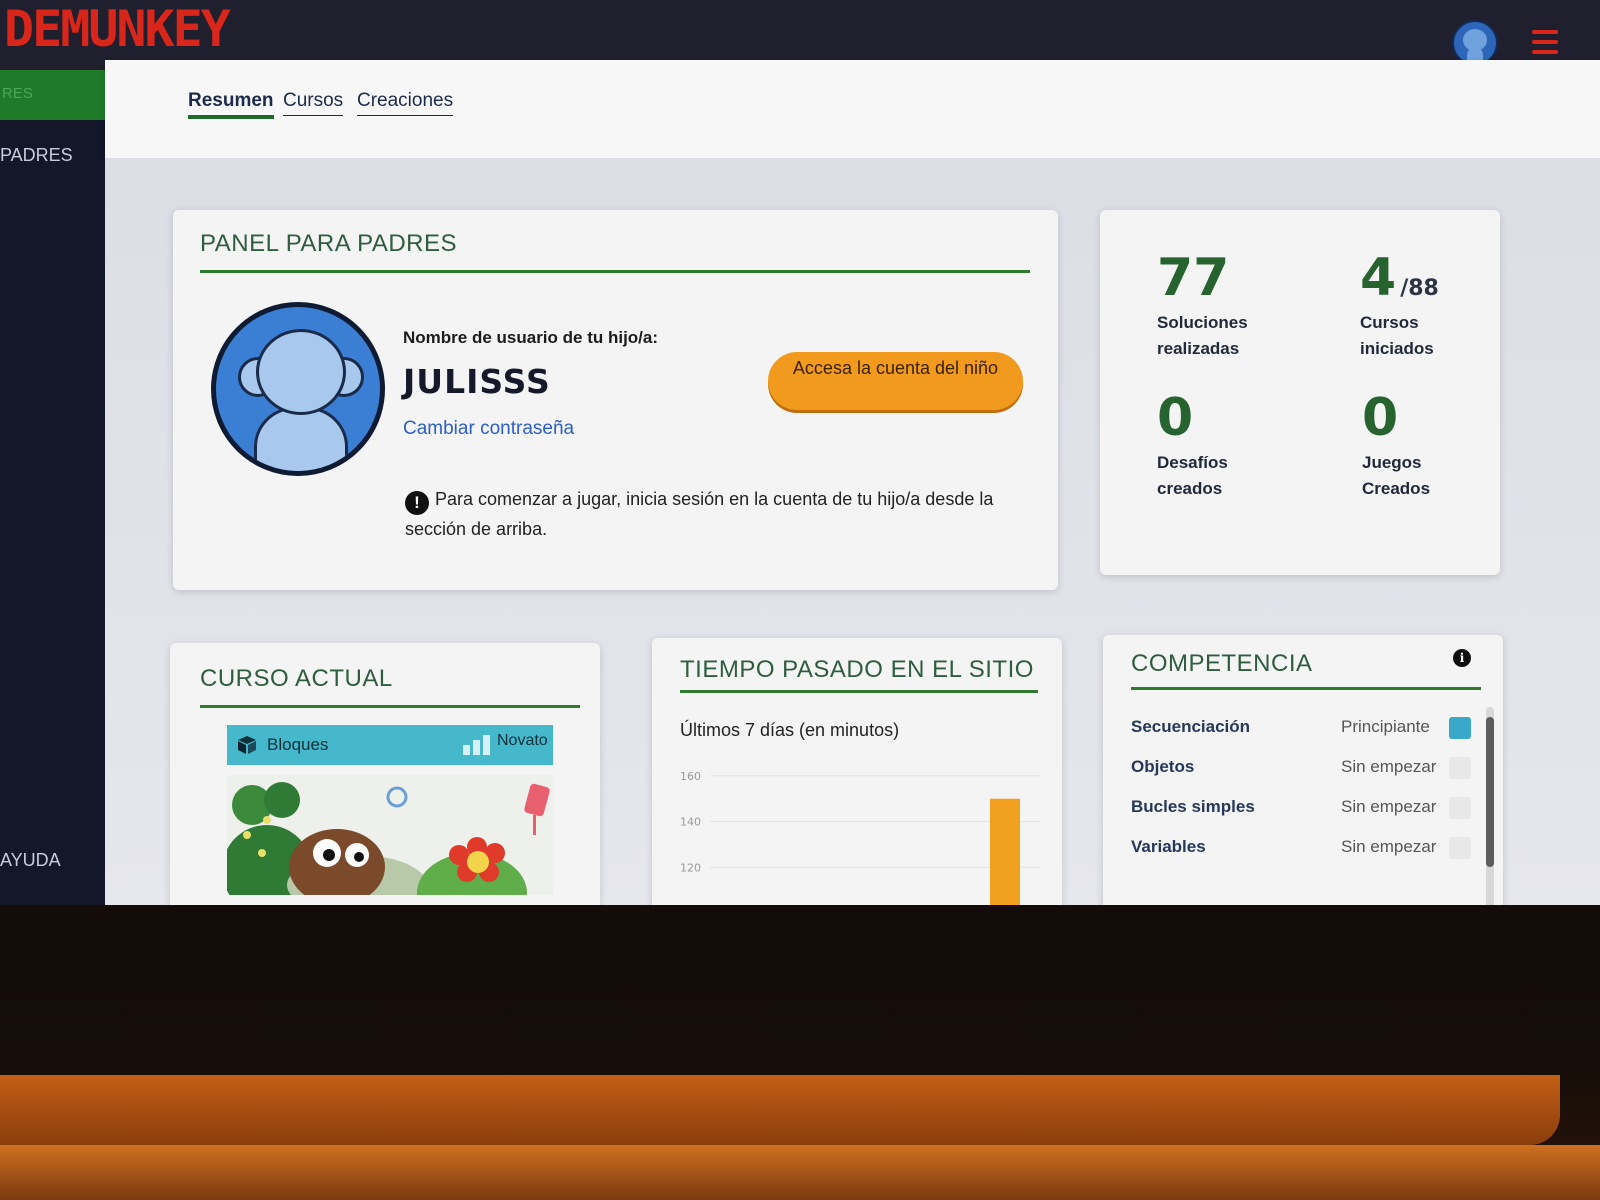  I want to click on y-tick-label: 120, so click(690, 867).